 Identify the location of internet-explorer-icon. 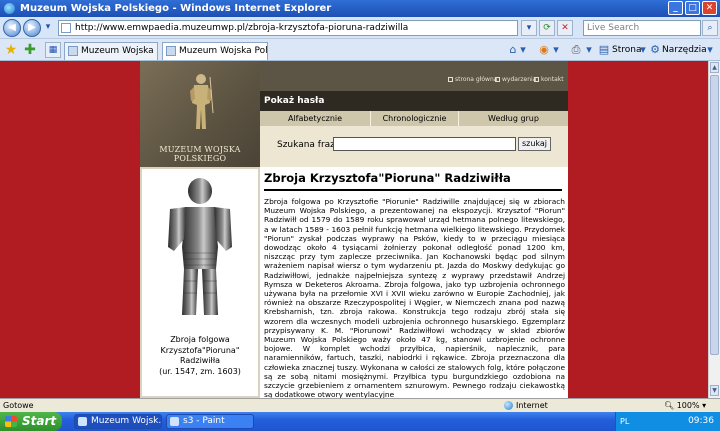
(9, 8).